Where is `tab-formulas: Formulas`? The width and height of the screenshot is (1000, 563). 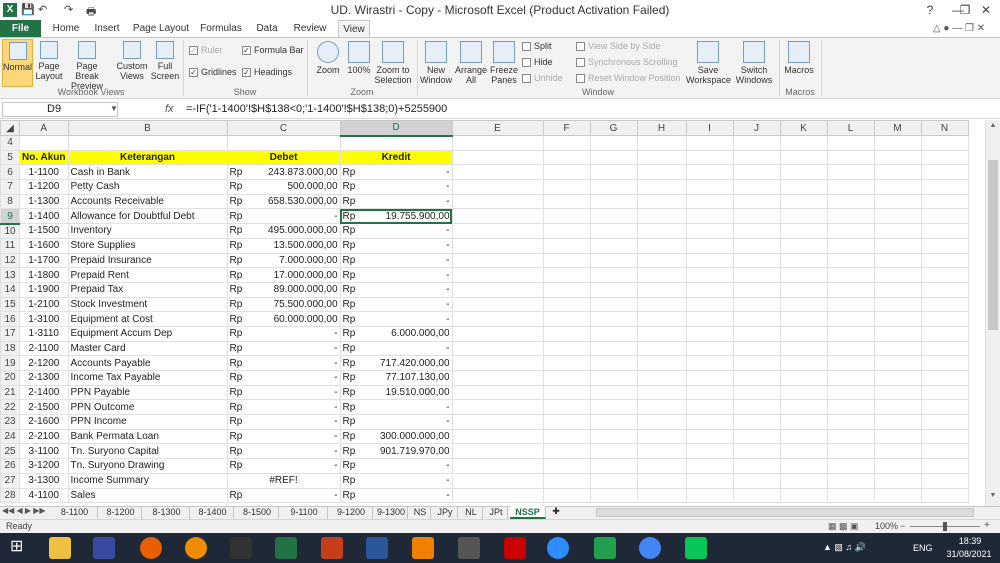 tab-formulas: Formulas is located at coordinates (221, 28).